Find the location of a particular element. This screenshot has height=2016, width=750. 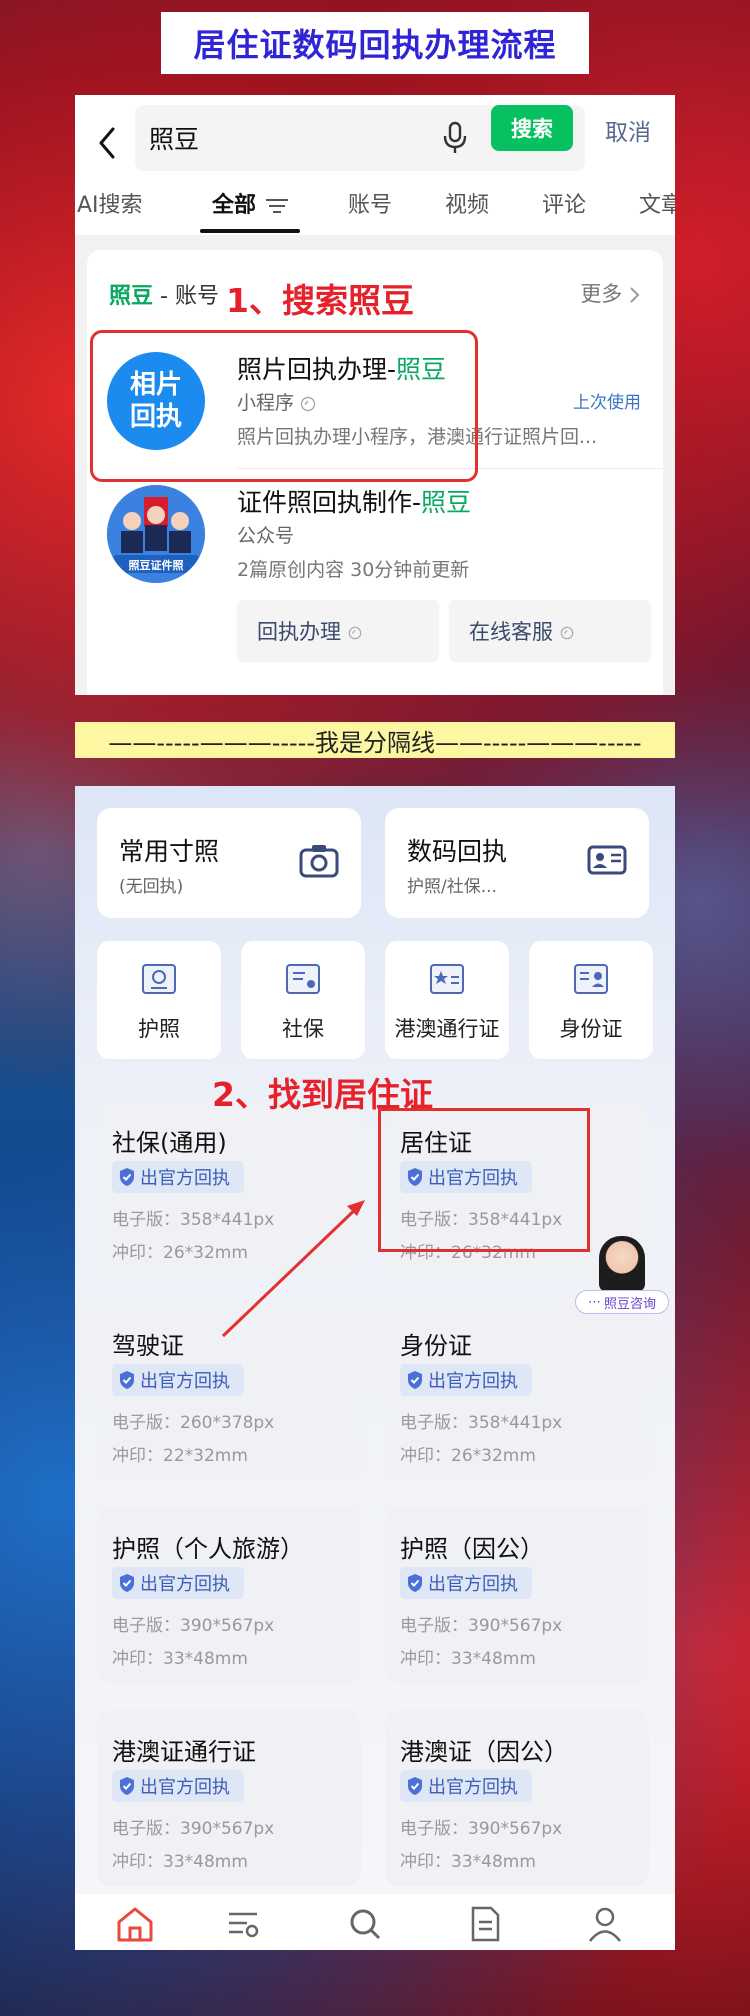

tab-articles: 文章 is located at coordinates (657, 203).